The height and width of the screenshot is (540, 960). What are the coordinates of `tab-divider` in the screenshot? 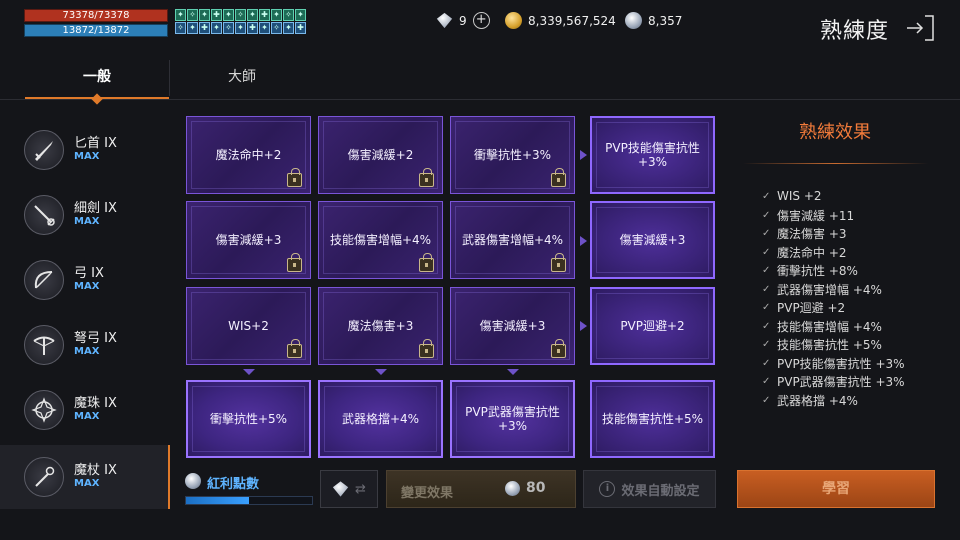 It's located at (480, 99).